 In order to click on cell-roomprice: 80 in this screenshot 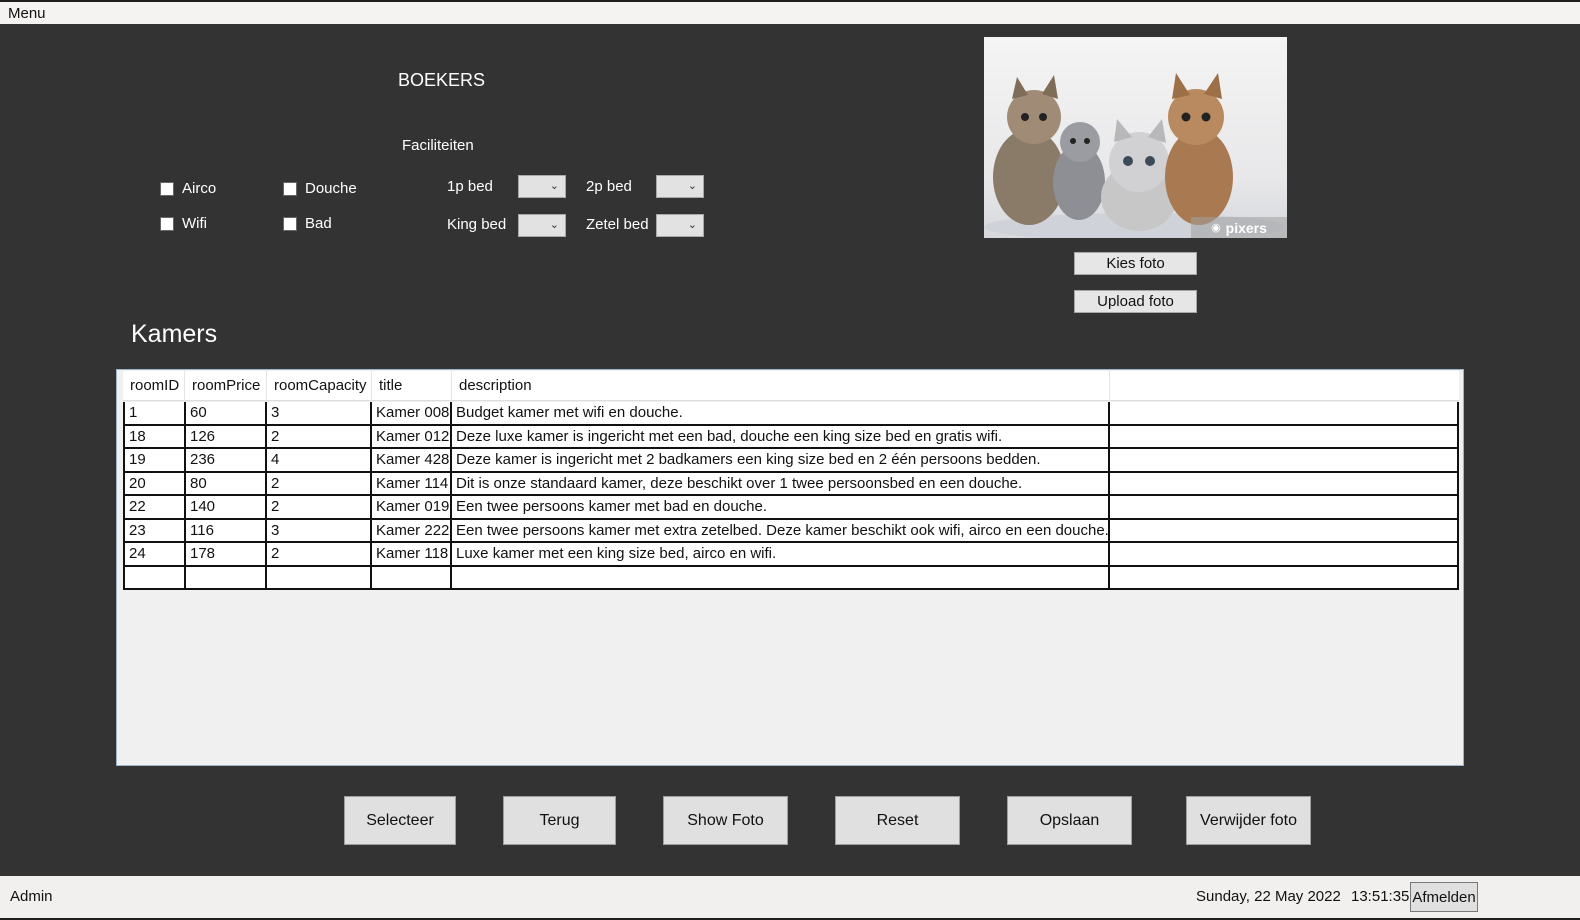, I will do `click(226, 483)`.